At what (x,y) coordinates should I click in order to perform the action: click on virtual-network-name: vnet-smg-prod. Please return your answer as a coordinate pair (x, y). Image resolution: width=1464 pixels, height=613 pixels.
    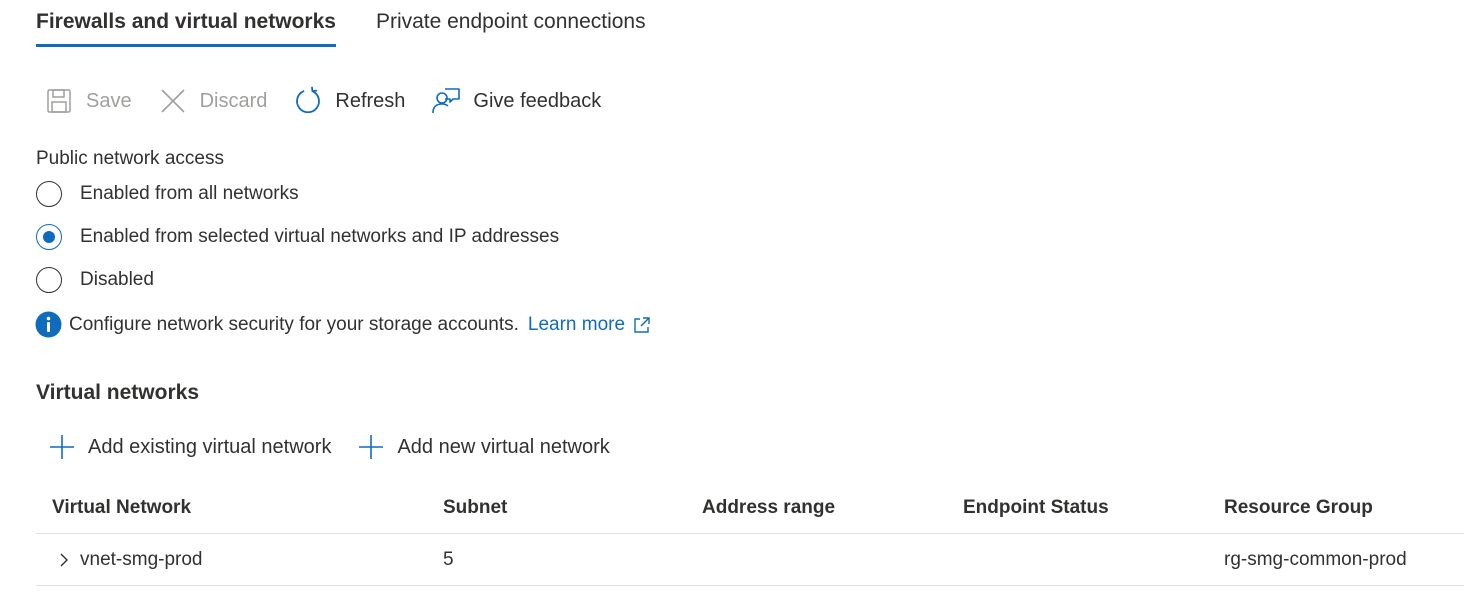
    Looking at the image, I should click on (141, 559).